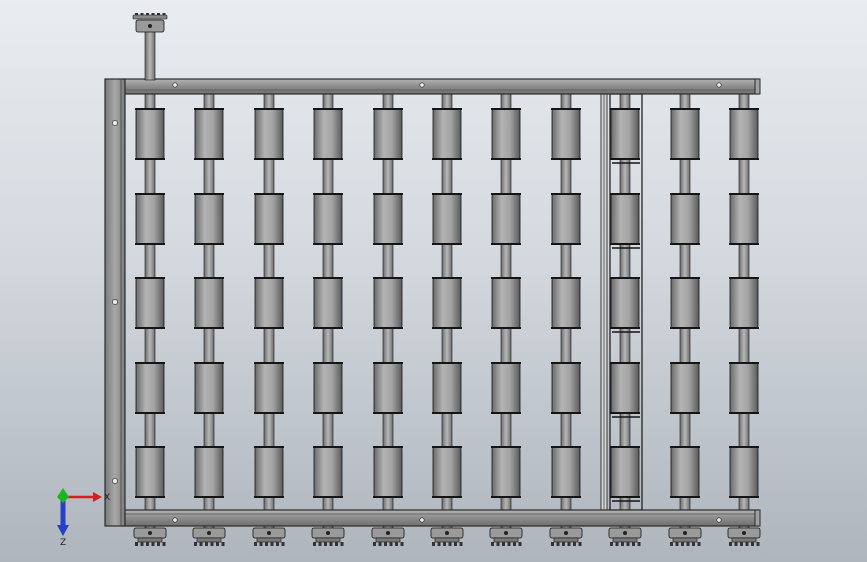  What do you see at coordinates (150, 26) in the screenshot?
I see `drive-bearing-bolt` at bounding box center [150, 26].